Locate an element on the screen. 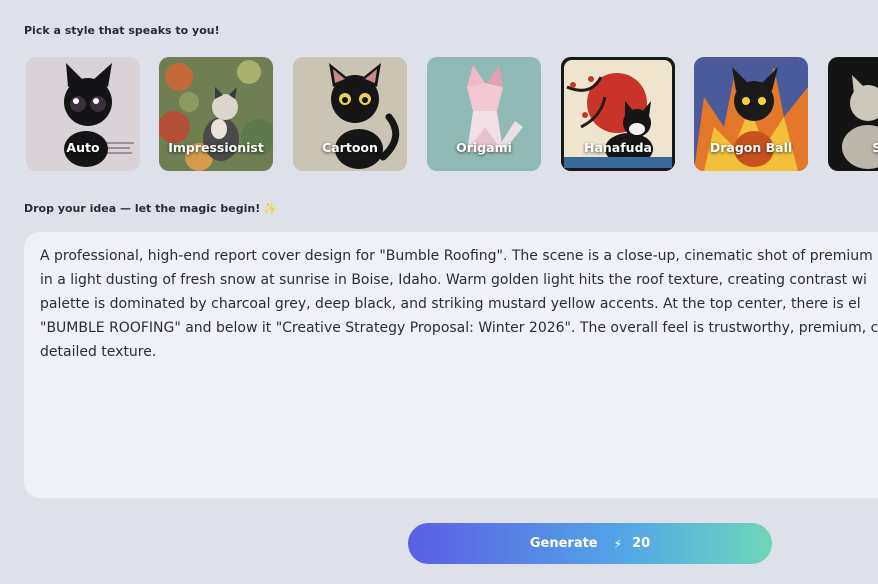  idea-section-label: Drop your idea — let the magic begin! ✨ is located at coordinates (150, 208).